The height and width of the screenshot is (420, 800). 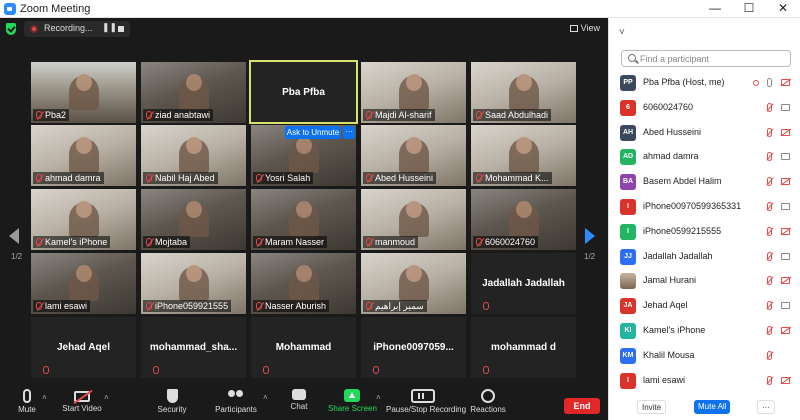 What do you see at coordinates (678, 255) in the screenshot?
I see `participant-name: Jadallah Jadallah` at bounding box center [678, 255].